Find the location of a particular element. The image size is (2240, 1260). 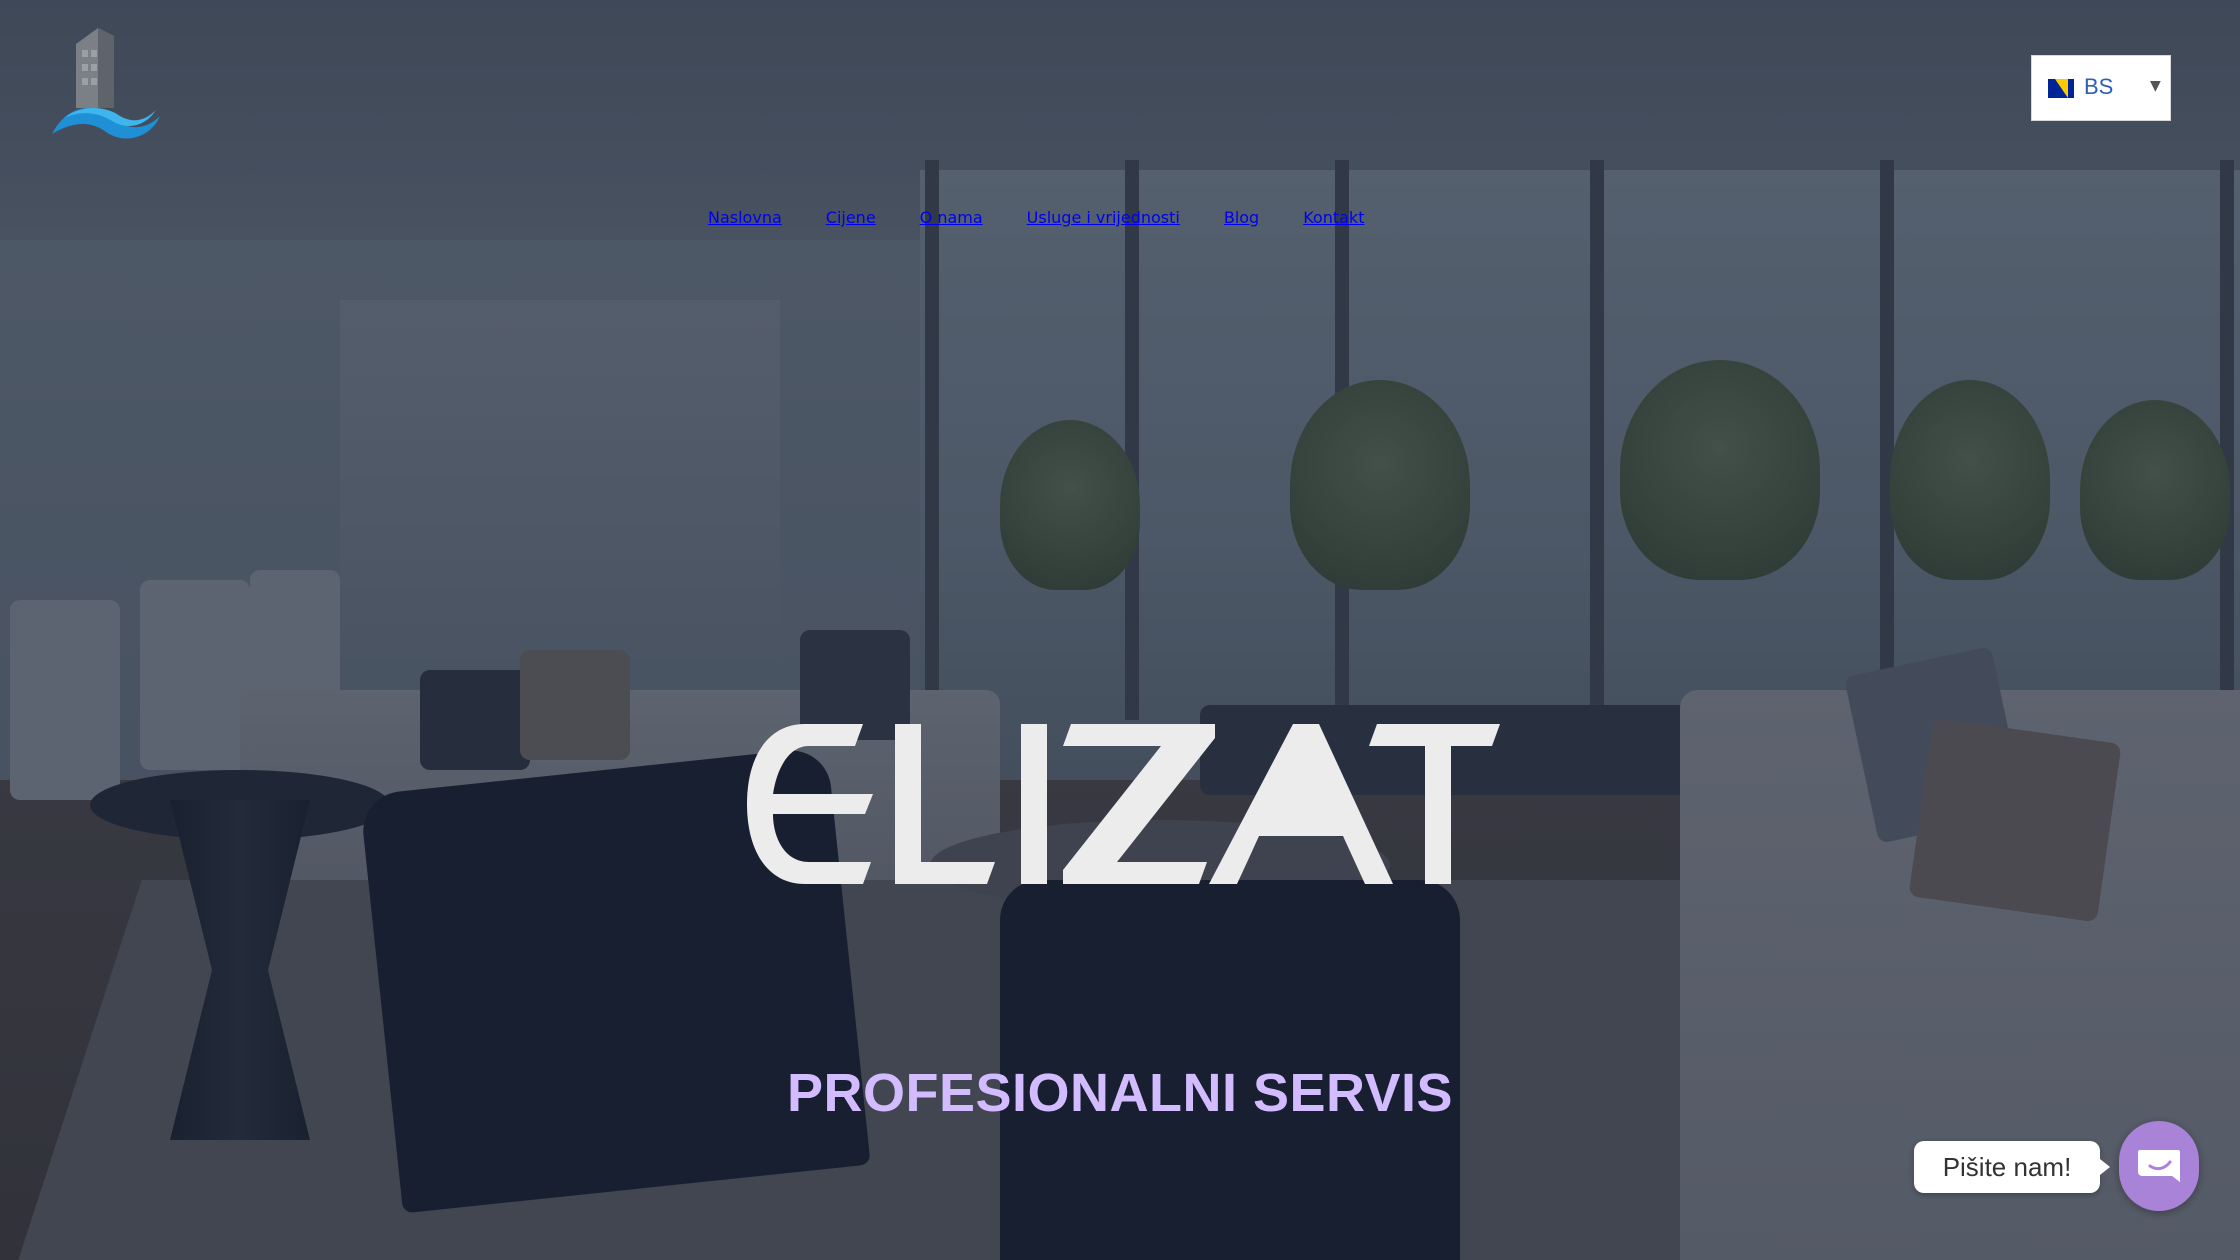

language-code: BS is located at coordinates (2099, 86).